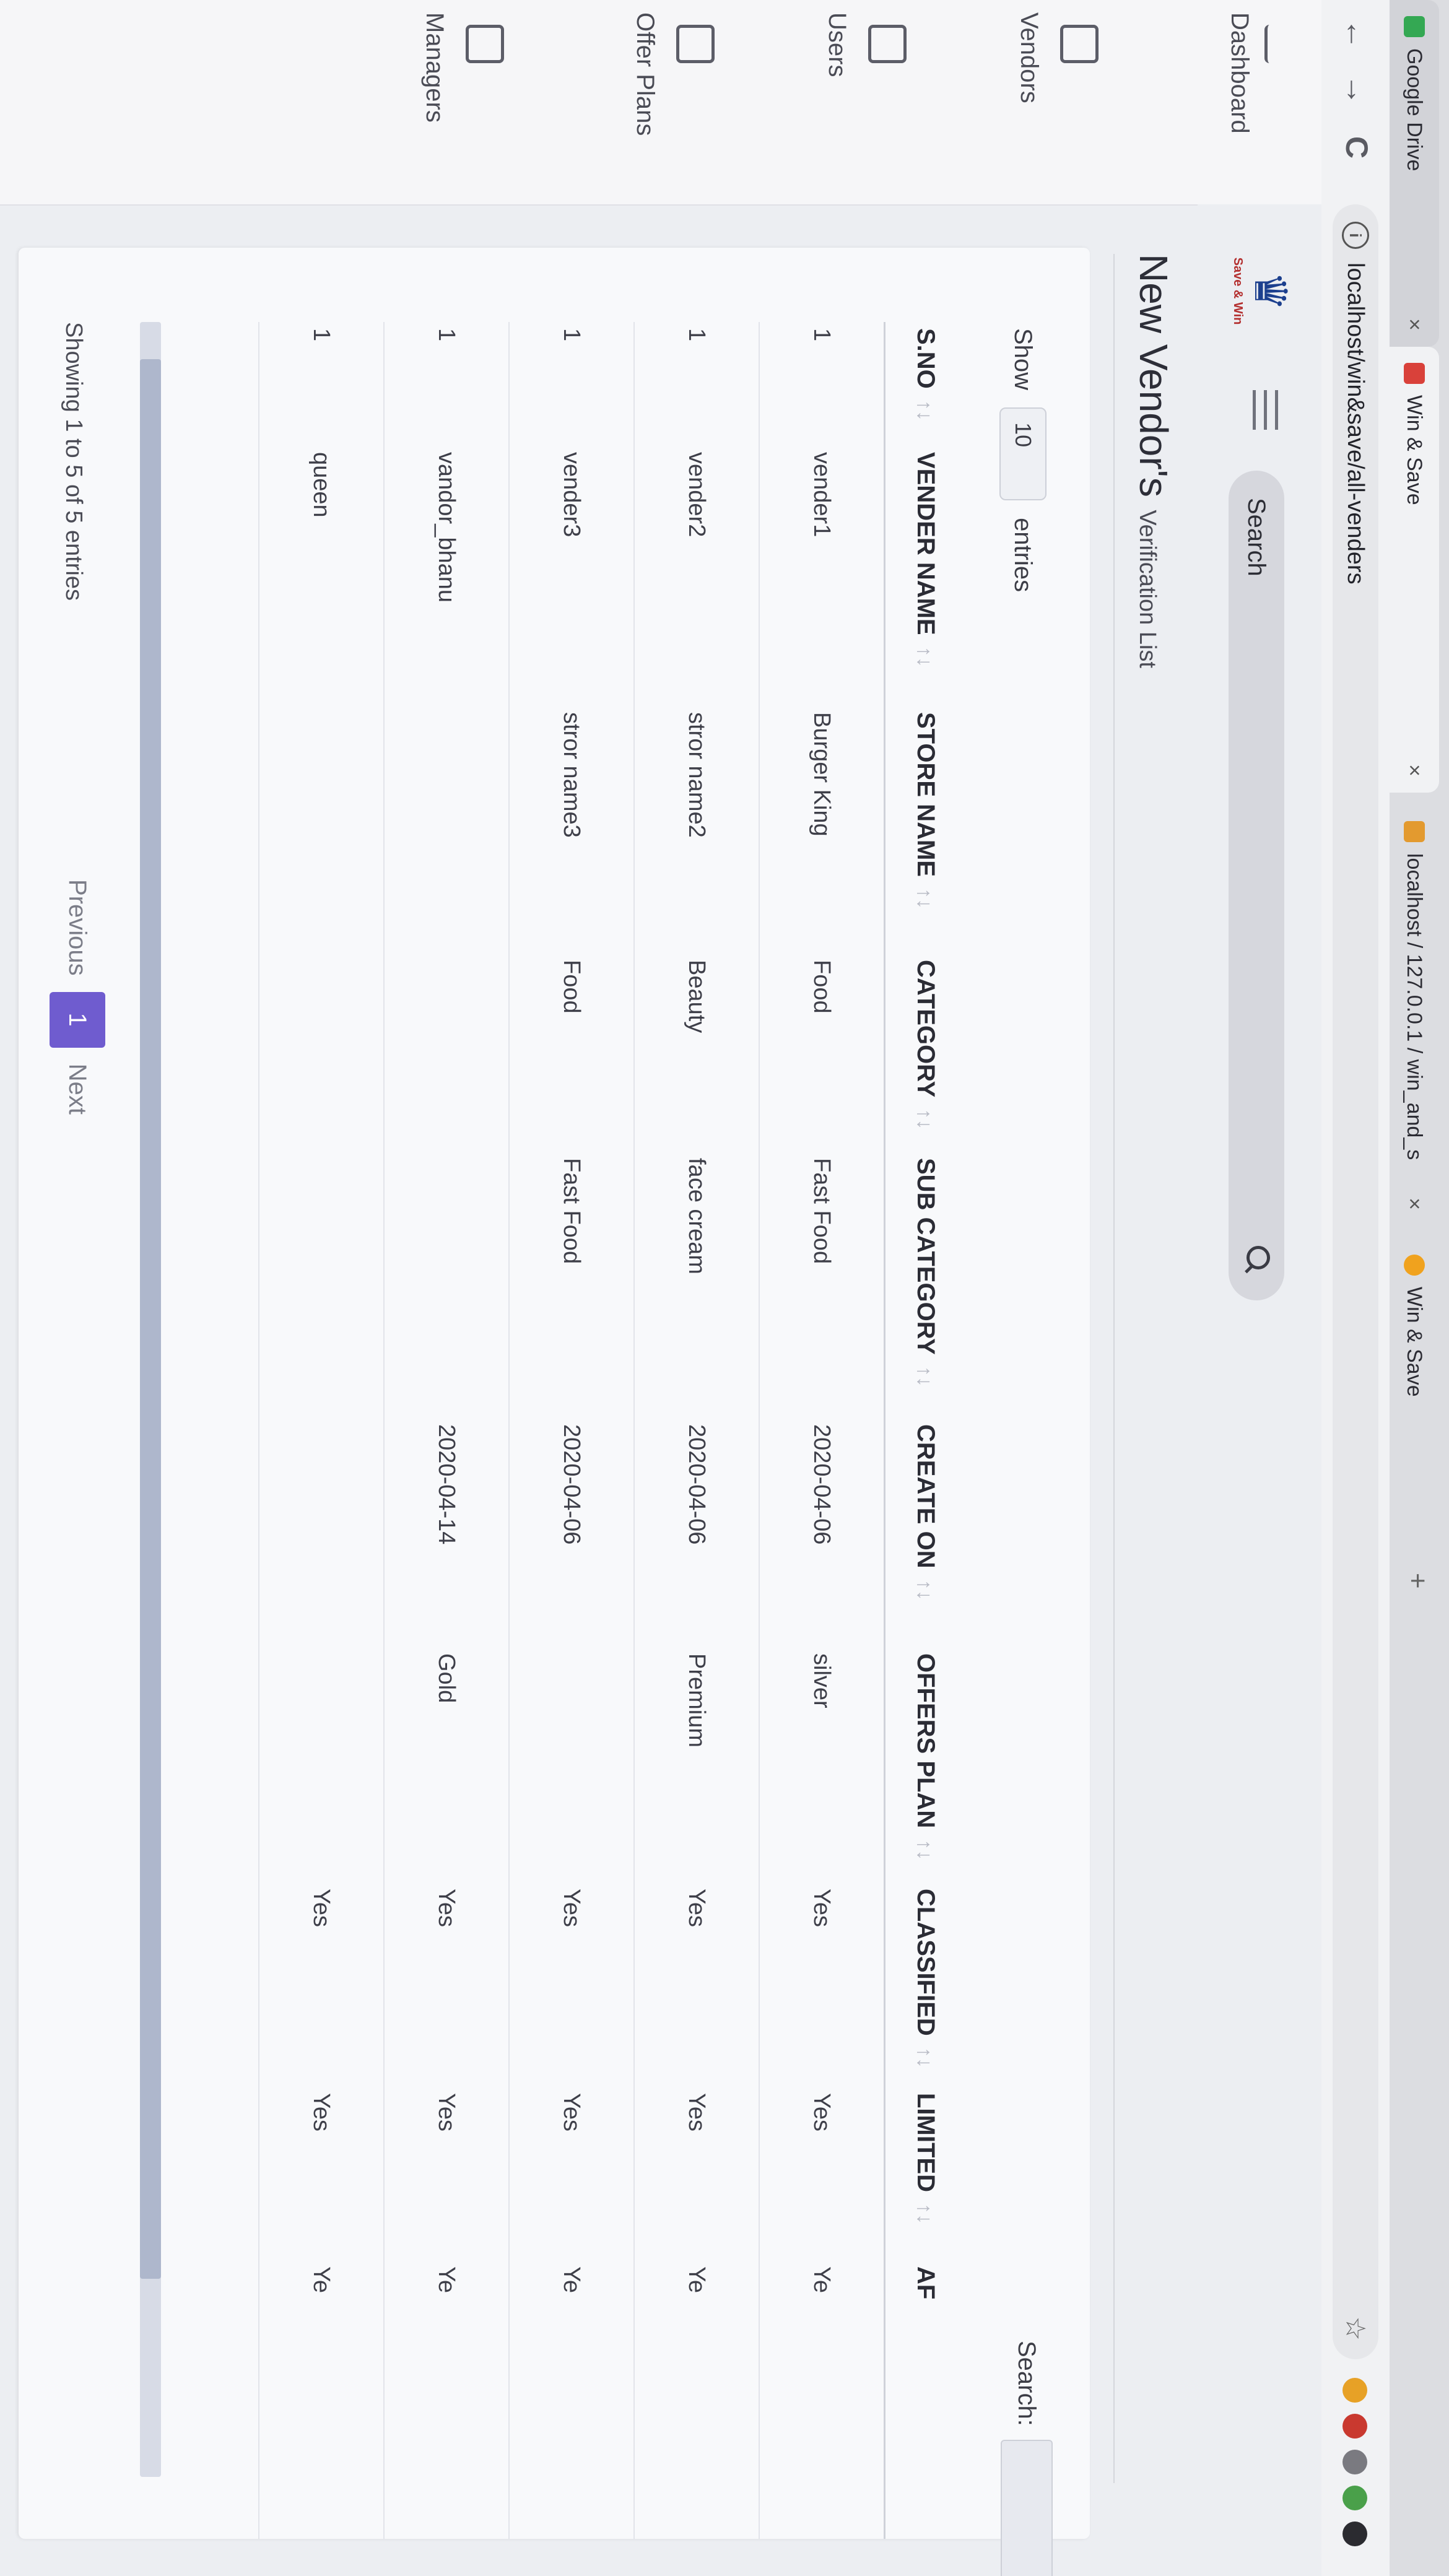  Describe the element at coordinates (78, 1089) in the screenshot. I see `next-button: Next` at that location.